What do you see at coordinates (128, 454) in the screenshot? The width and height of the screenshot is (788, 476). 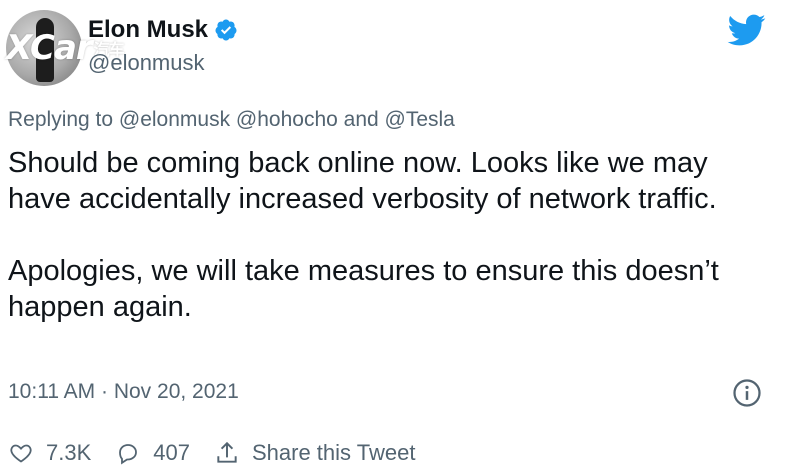 I see `reply-bubble-icon` at bounding box center [128, 454].